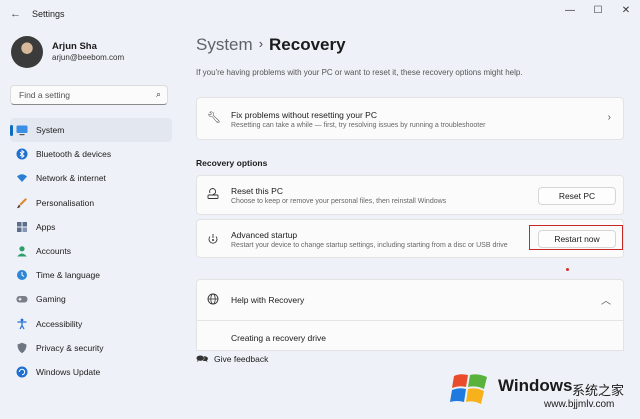 The height and width of the screenshot is (419, 640). What do you see at coordinates (22, 275) in the screenshot?
I see `globe-clock-icon` at bounding box center [22, 275].